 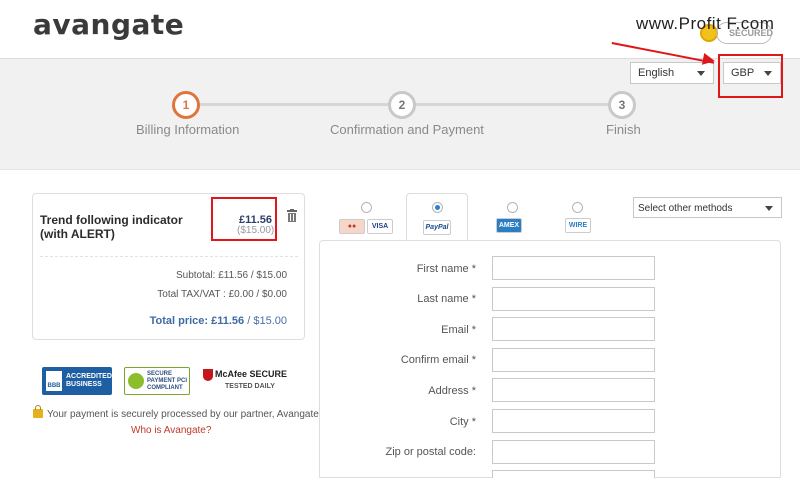 I want to click on mcafee-shield-icon, so click(x=208, y=375).